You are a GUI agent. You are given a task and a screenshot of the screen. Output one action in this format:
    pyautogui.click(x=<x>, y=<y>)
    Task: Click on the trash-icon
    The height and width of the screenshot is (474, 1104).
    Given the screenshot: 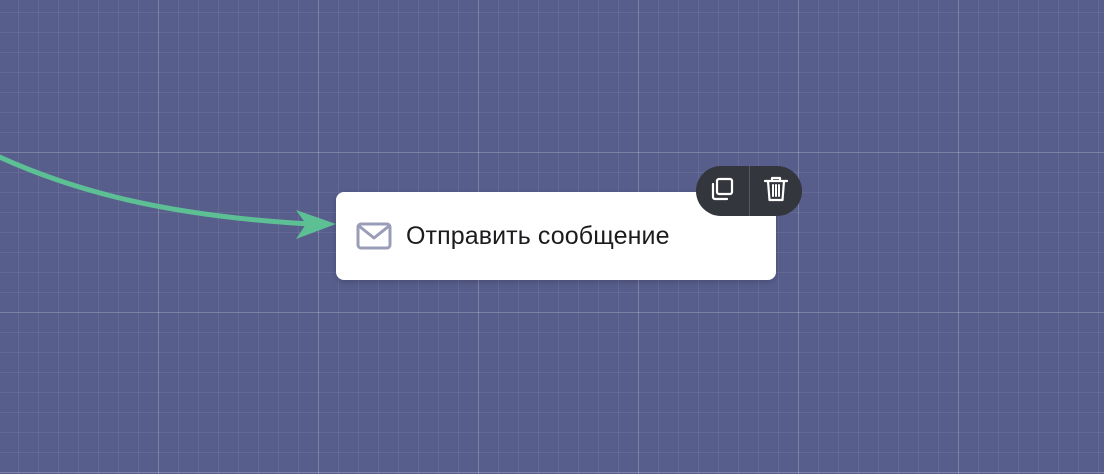 What is the action you would take?
    pyautogui.click(x=776, y=191)
    